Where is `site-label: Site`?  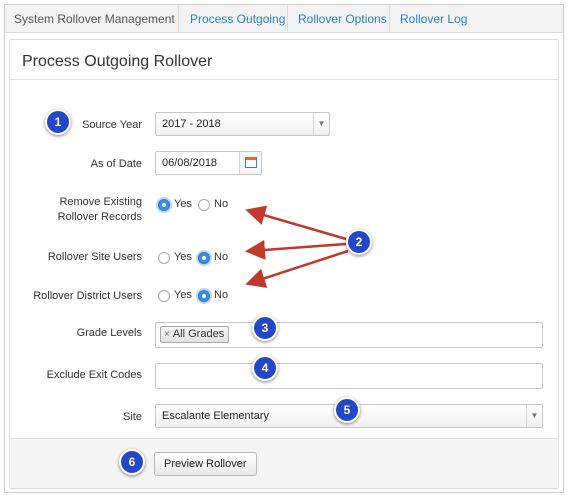
site-label: Site is located at coordinates (132, 417).